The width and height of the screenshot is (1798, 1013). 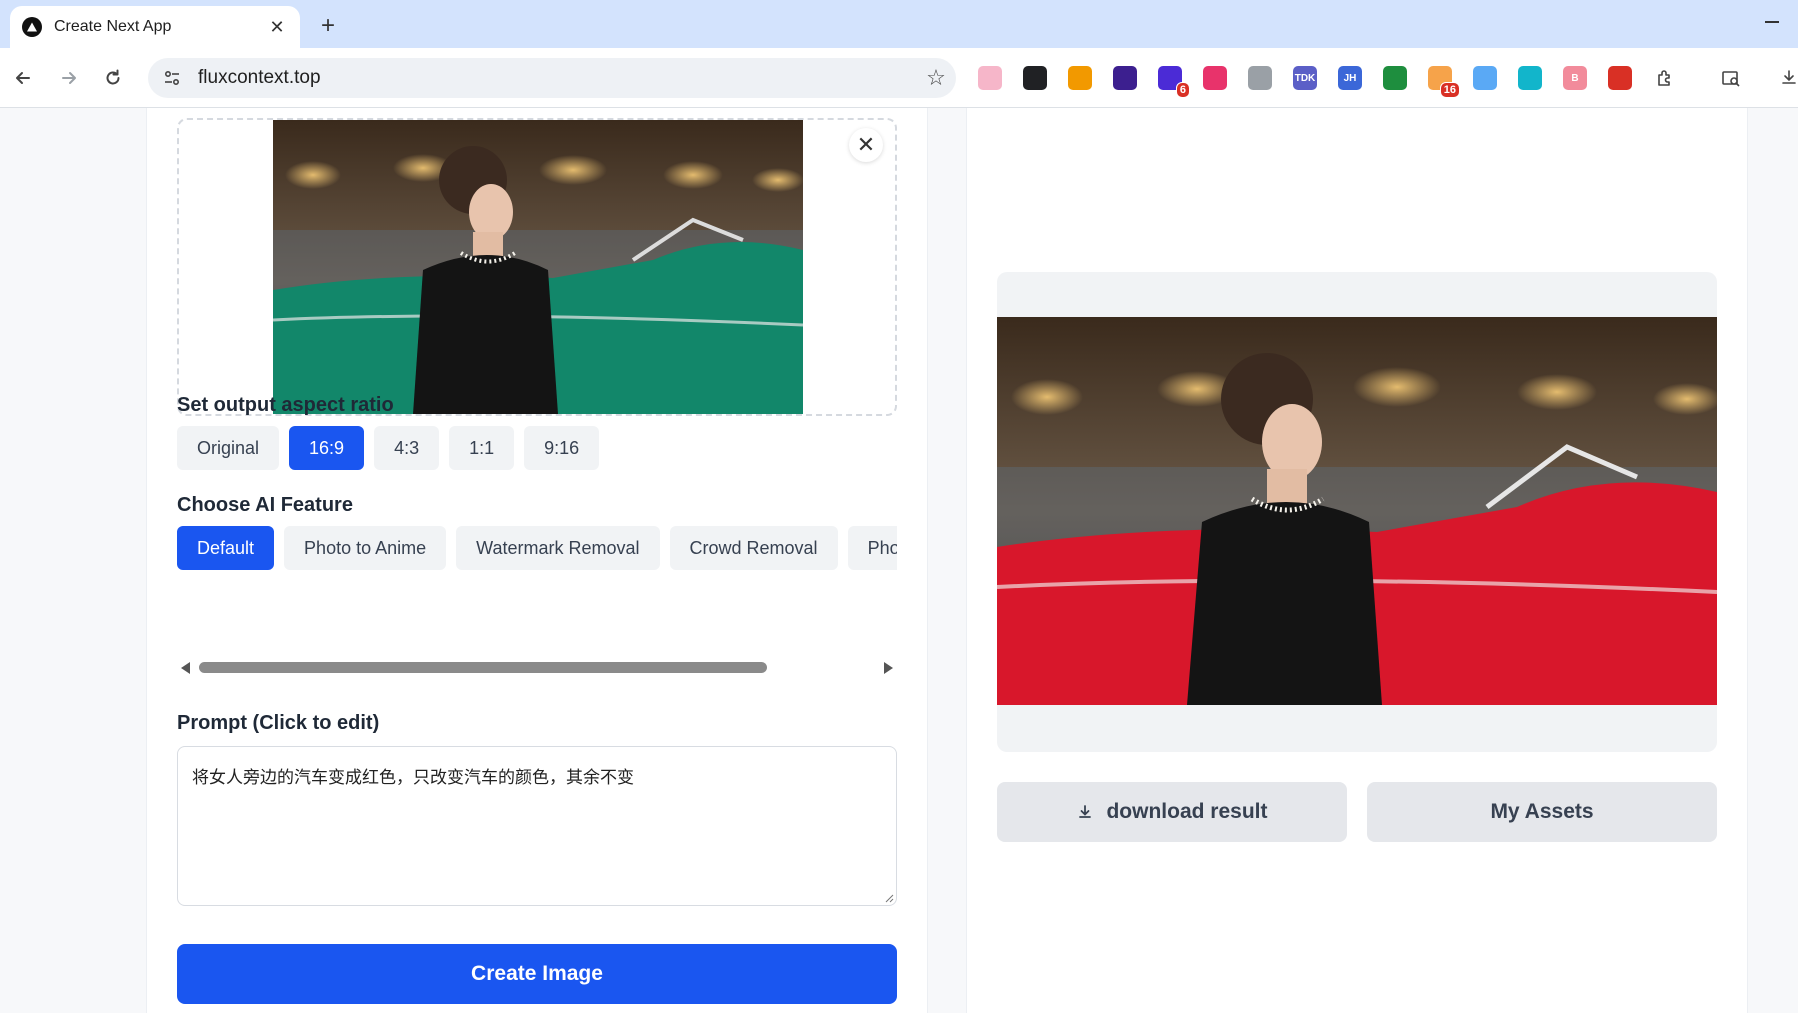 I want to click on scrollbar-thumb, so click(x=483, y=667).